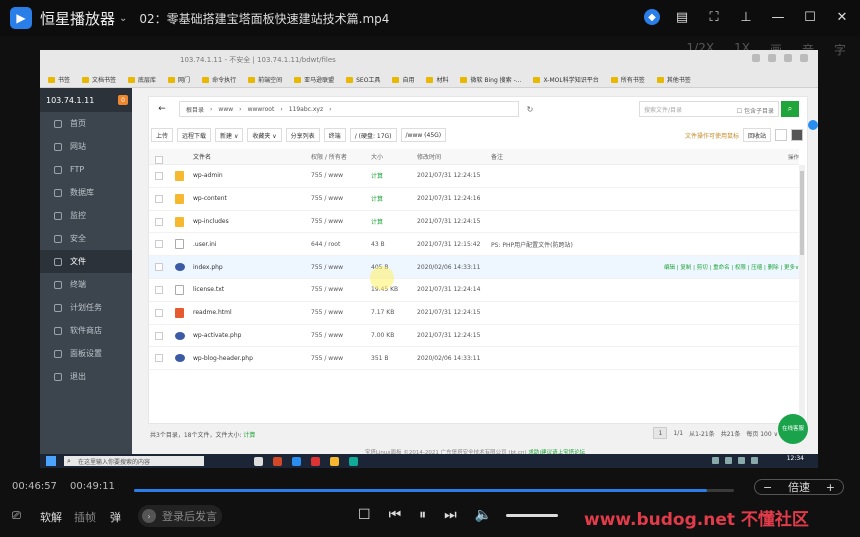  What do you see at coordinates (123, 100) in the screenshot?
I see `alert-badge: 0` at bounding box center [123, 100].